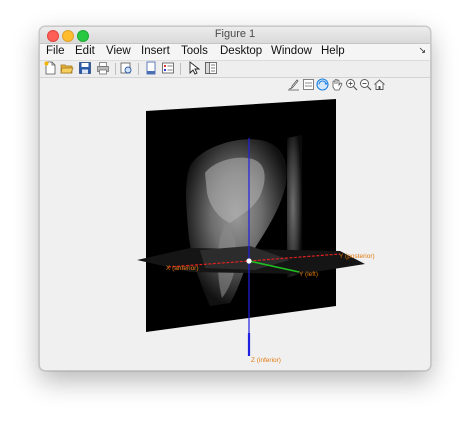  Describe the element at coordinates (118, 51) in the screenshot. I see `menu-view: View` at that location.